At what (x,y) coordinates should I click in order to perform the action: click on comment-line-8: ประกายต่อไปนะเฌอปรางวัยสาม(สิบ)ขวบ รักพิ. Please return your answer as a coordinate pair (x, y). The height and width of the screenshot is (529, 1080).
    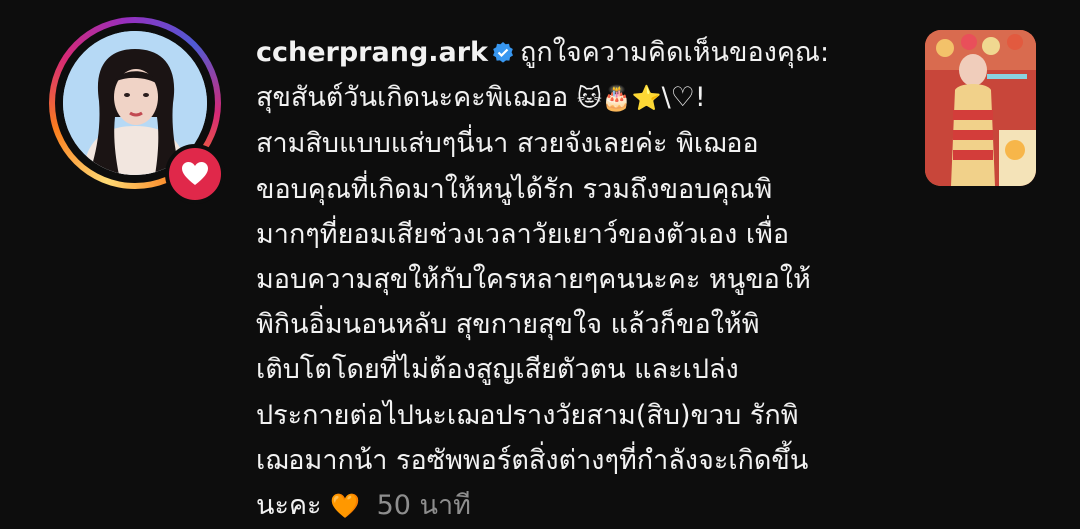
    Looking at the image, I should click on (527, 415).